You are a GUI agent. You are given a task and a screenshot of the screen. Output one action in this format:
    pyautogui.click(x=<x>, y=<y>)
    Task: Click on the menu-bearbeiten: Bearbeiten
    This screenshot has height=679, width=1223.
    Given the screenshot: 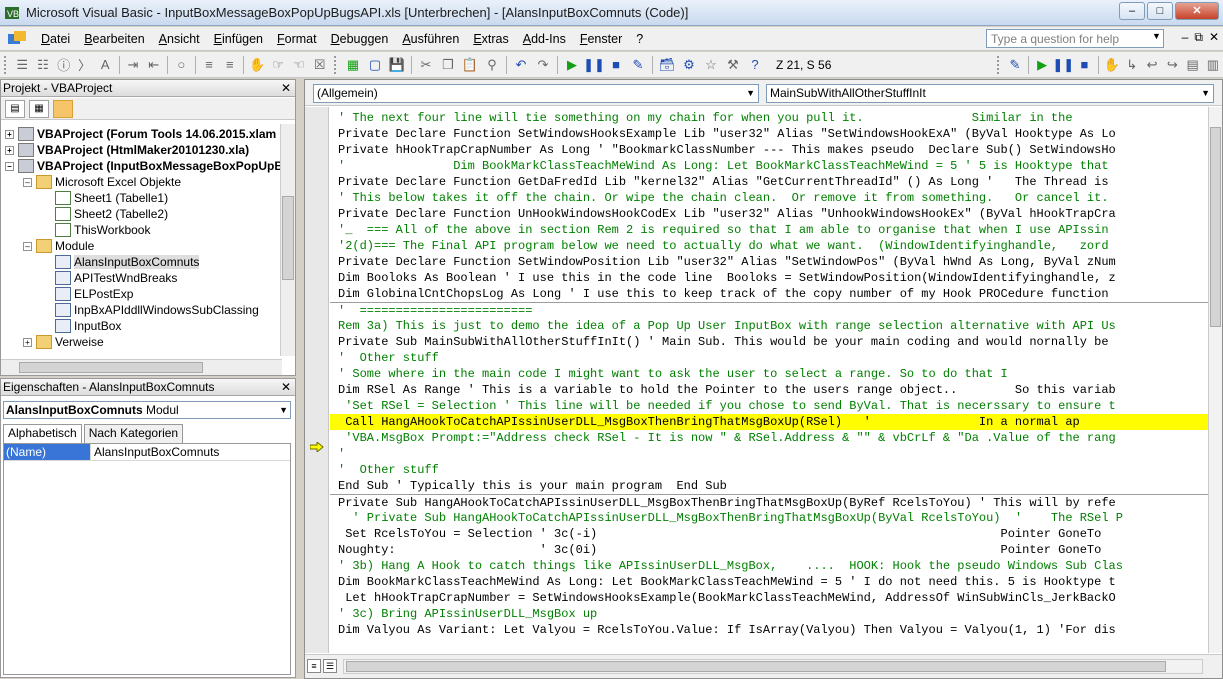 What is the action you would take?
    pyautogui.click(x=114, y=39)
    